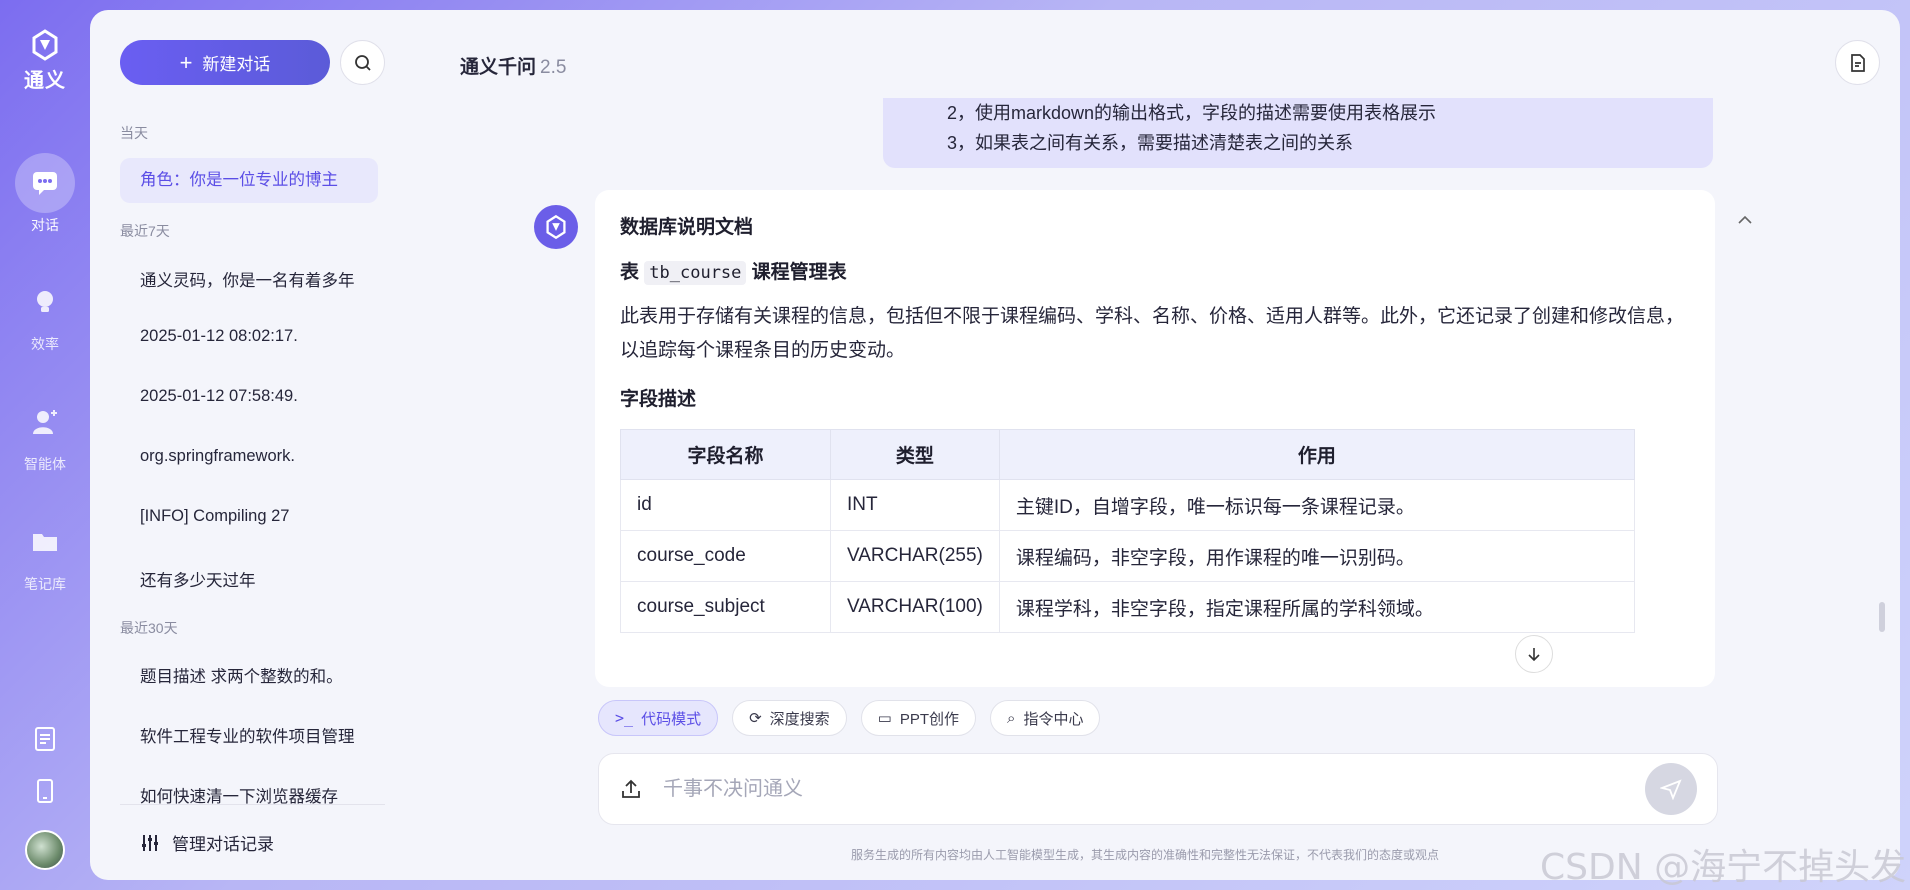 The width and height of the screenshot is (1910, 890). I want to click on rail-item-label: 效率, so click(45, 344).